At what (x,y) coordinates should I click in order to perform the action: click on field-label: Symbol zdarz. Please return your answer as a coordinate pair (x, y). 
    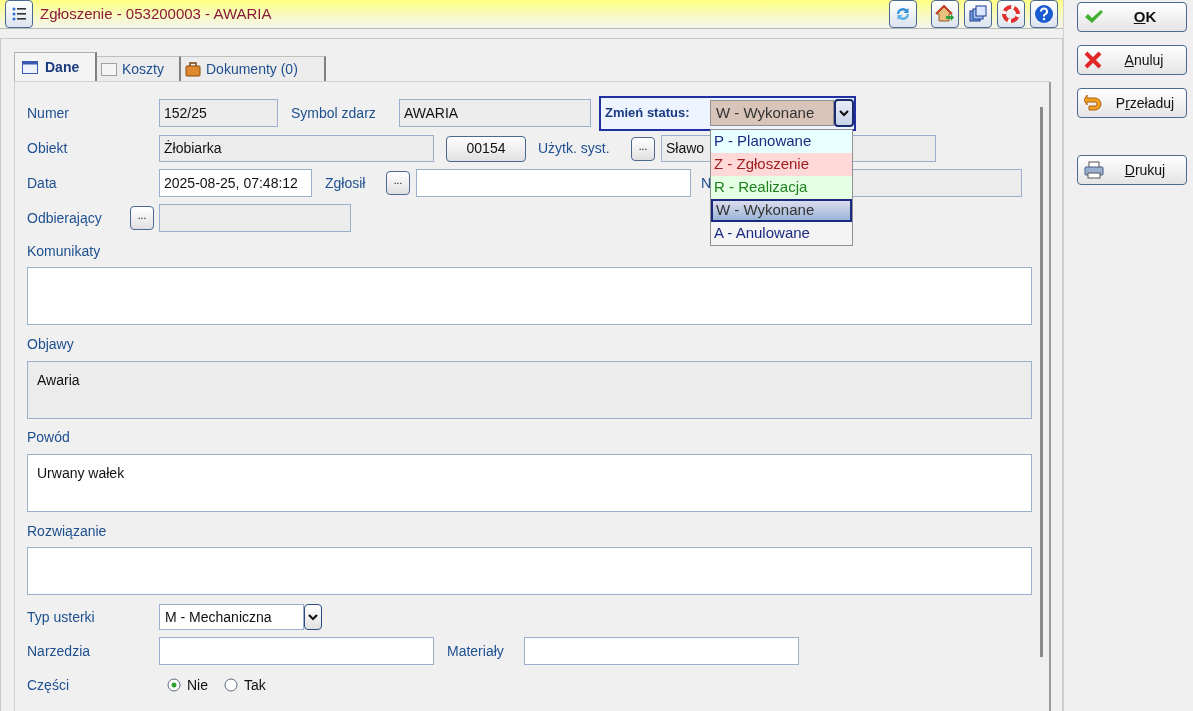
    Looking at the image, I should click on (334, 113).